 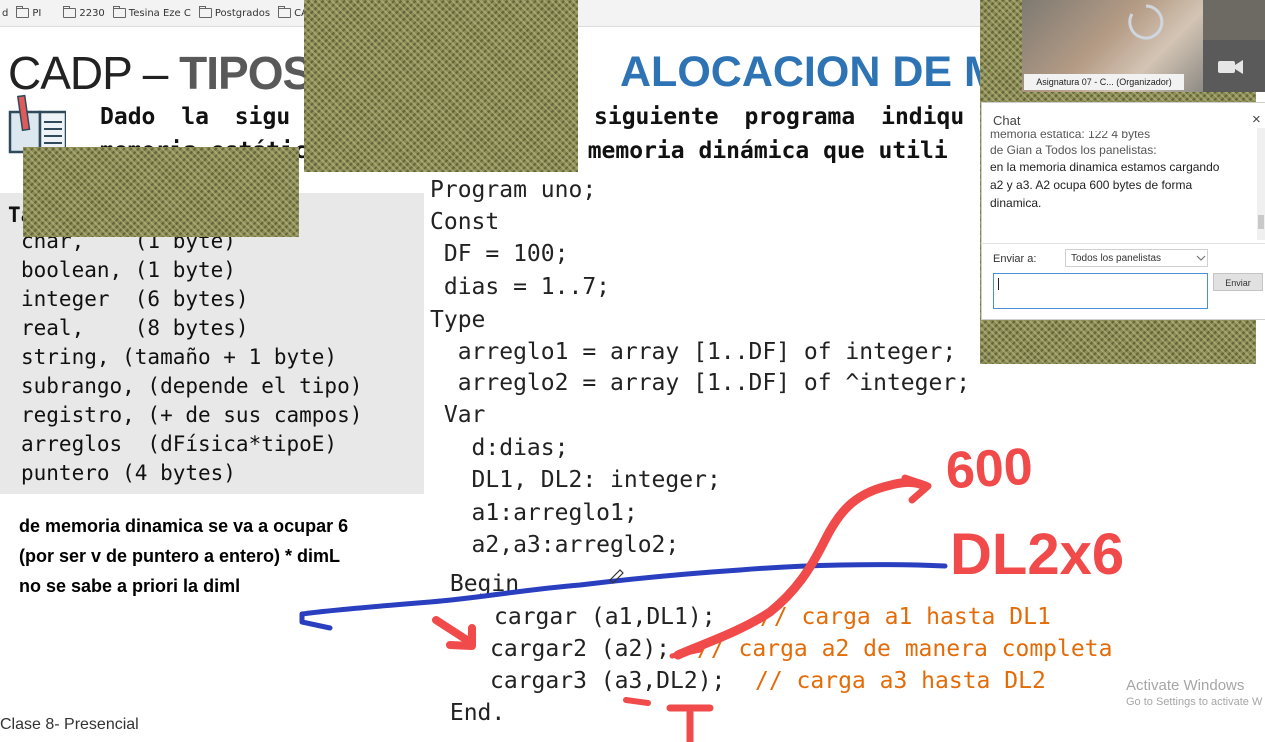 What do you see at coordinates (454, 633) in the screenshot?
I see `red-ink-arrow` at bounding box center [454, 633].